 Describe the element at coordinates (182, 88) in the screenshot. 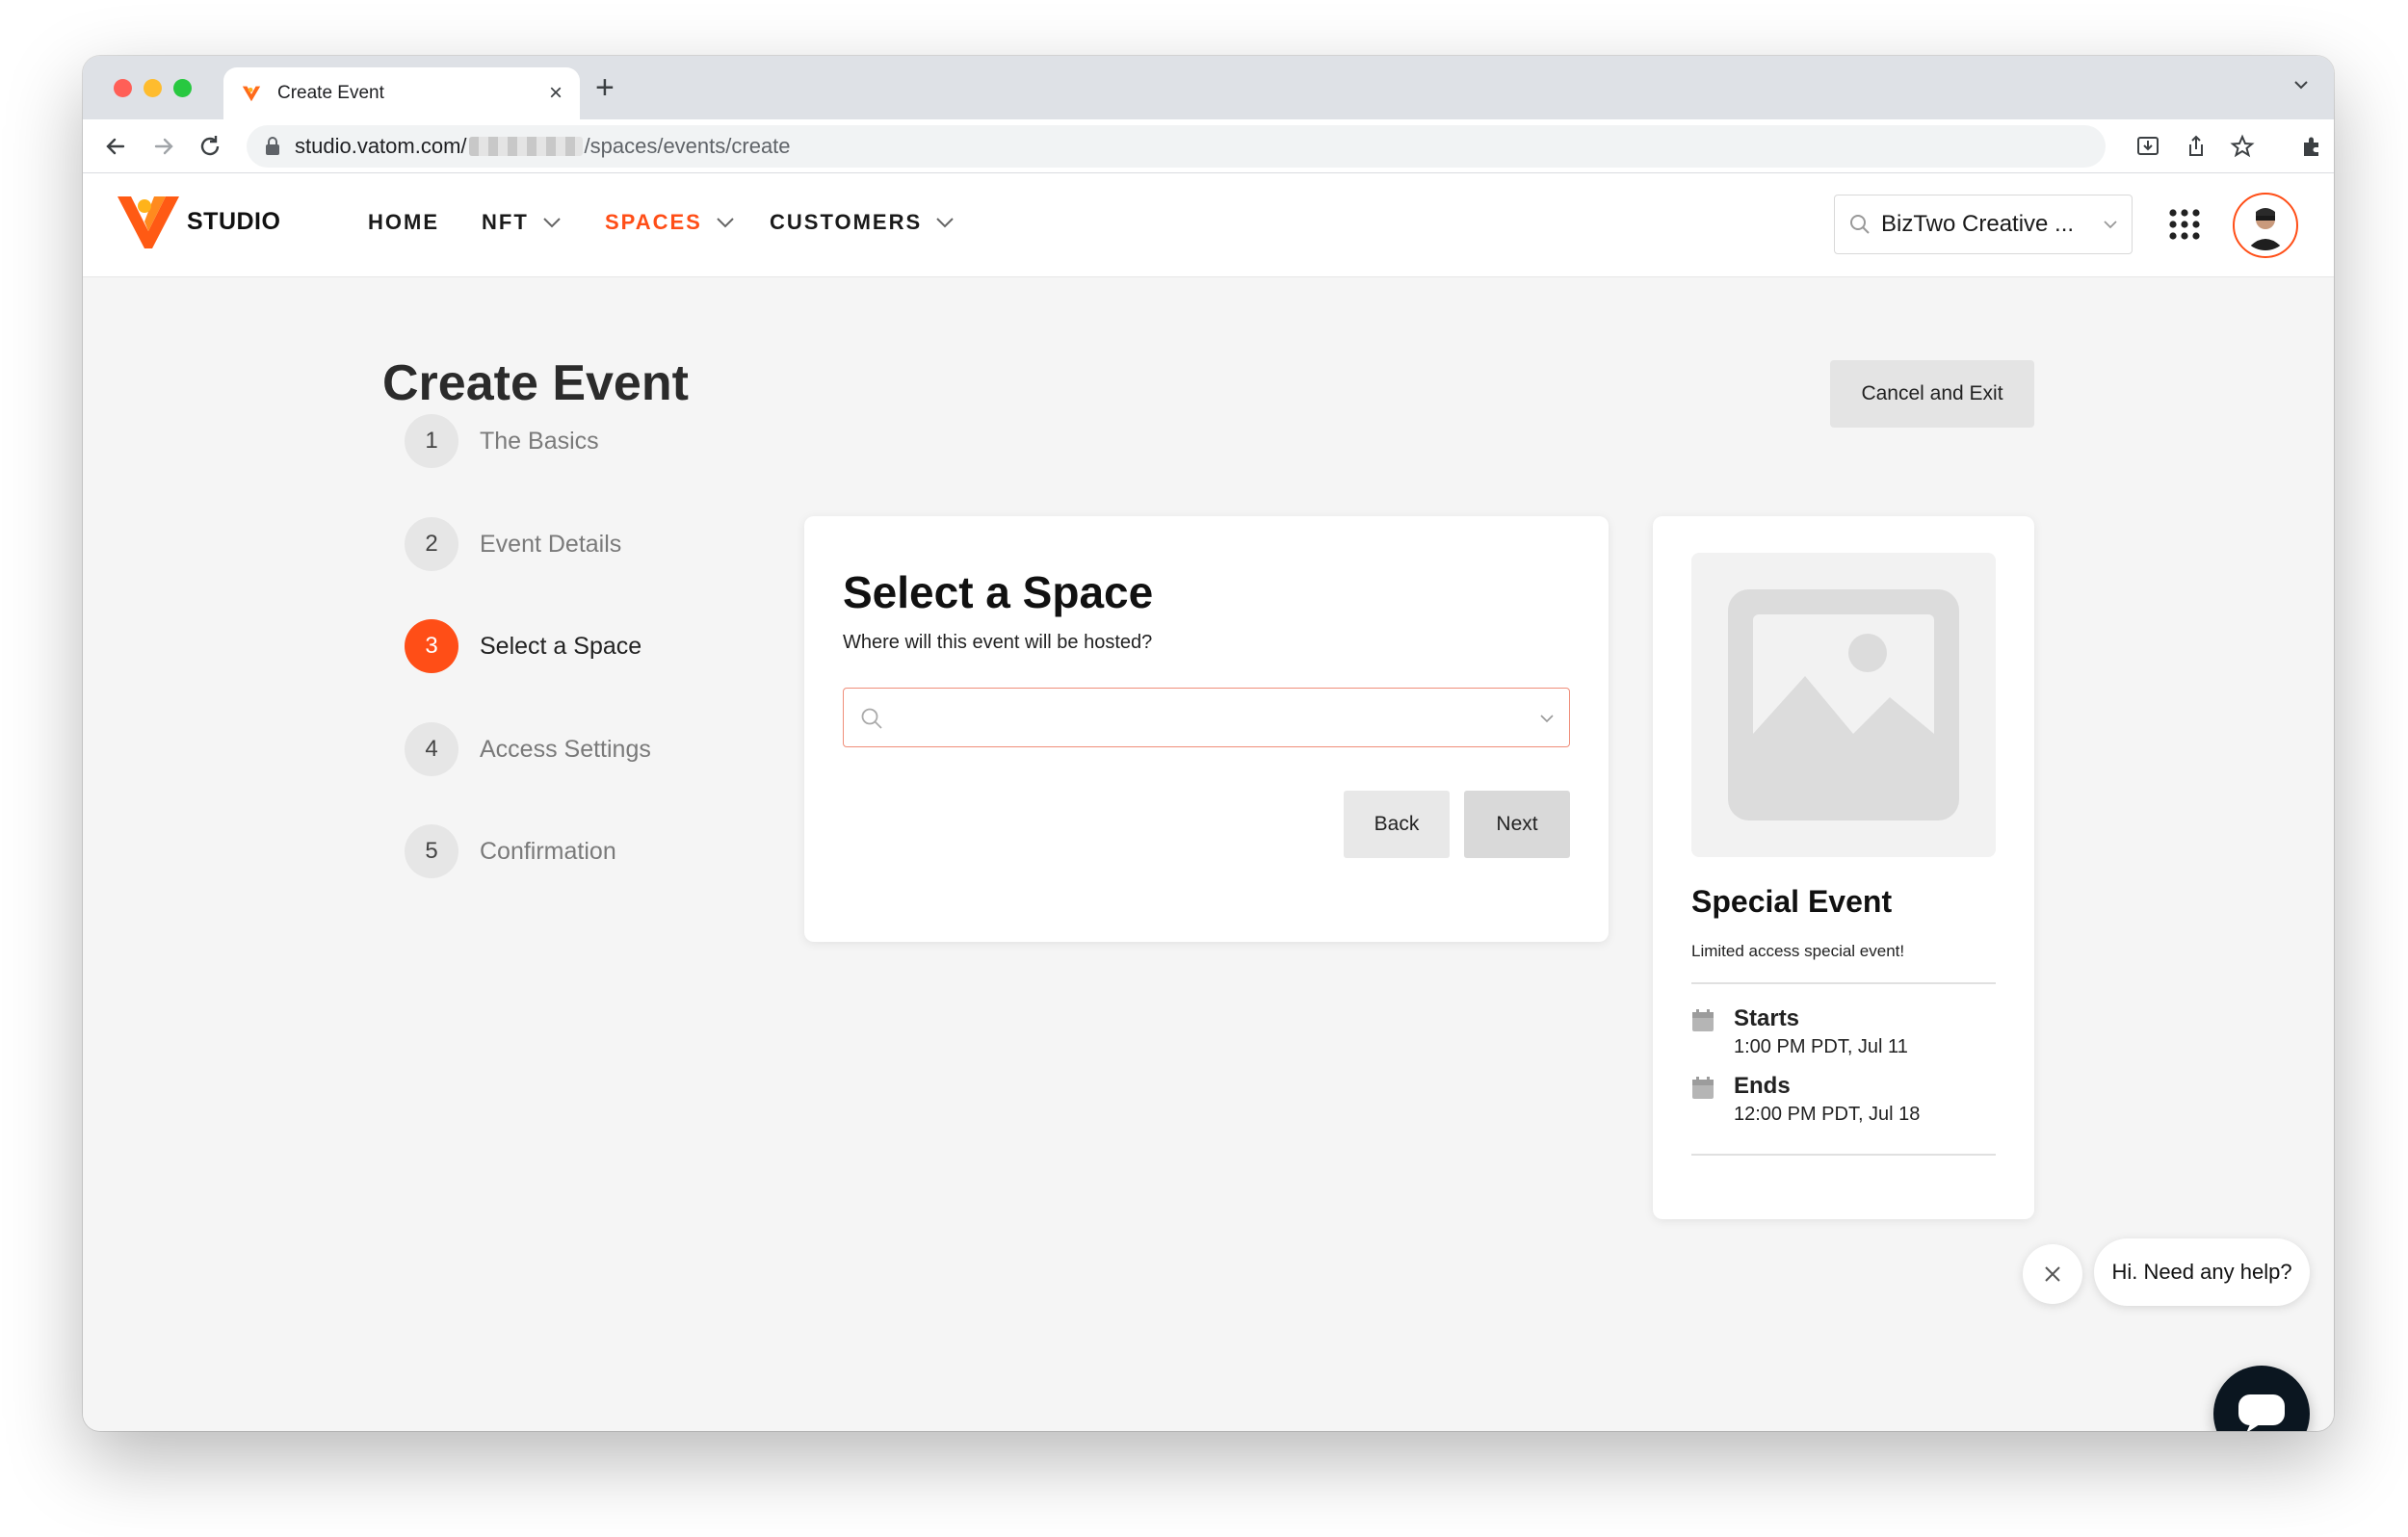

I see `maximize-window-button` at that location.